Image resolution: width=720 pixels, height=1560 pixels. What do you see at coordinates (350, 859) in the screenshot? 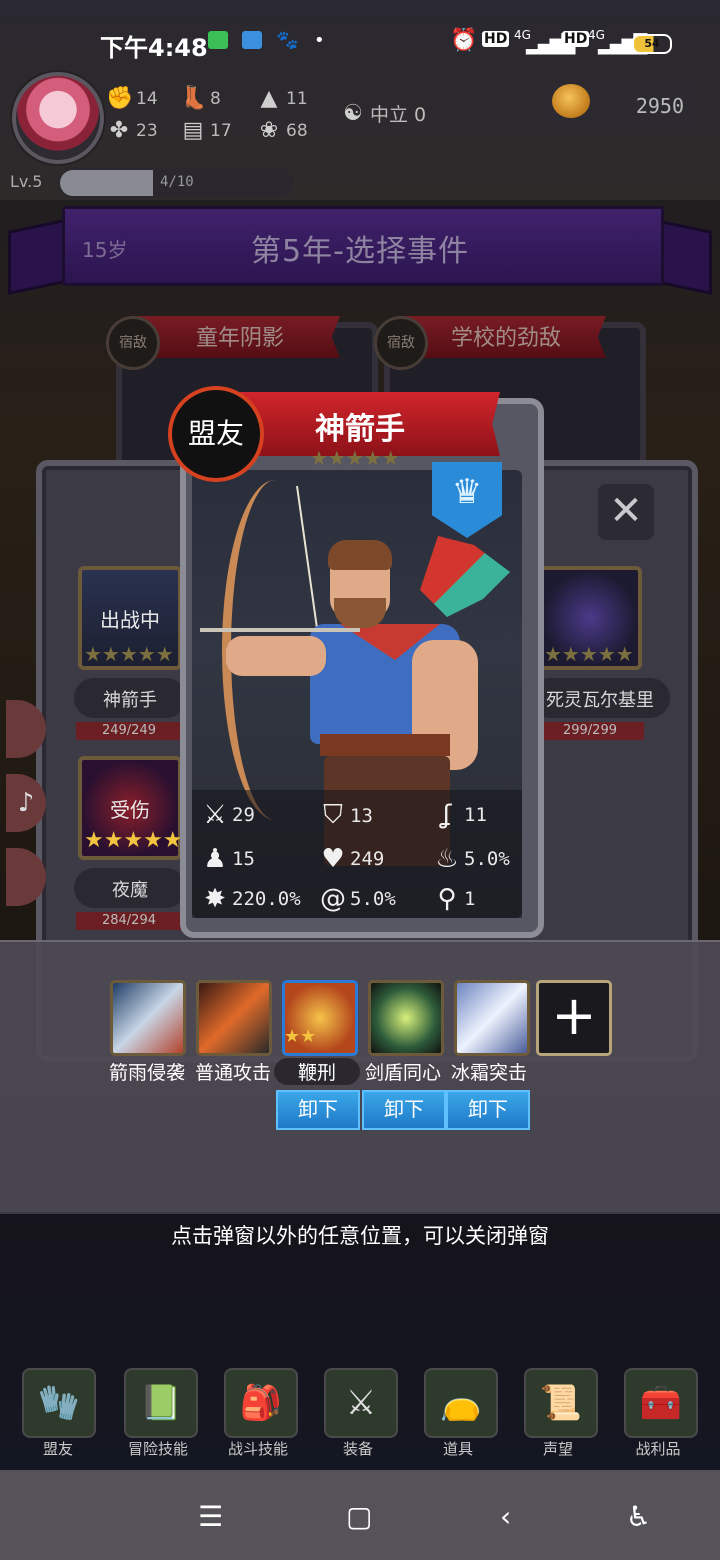
I see `stat-health: ♥ 249` at bounding box center [350, 859].